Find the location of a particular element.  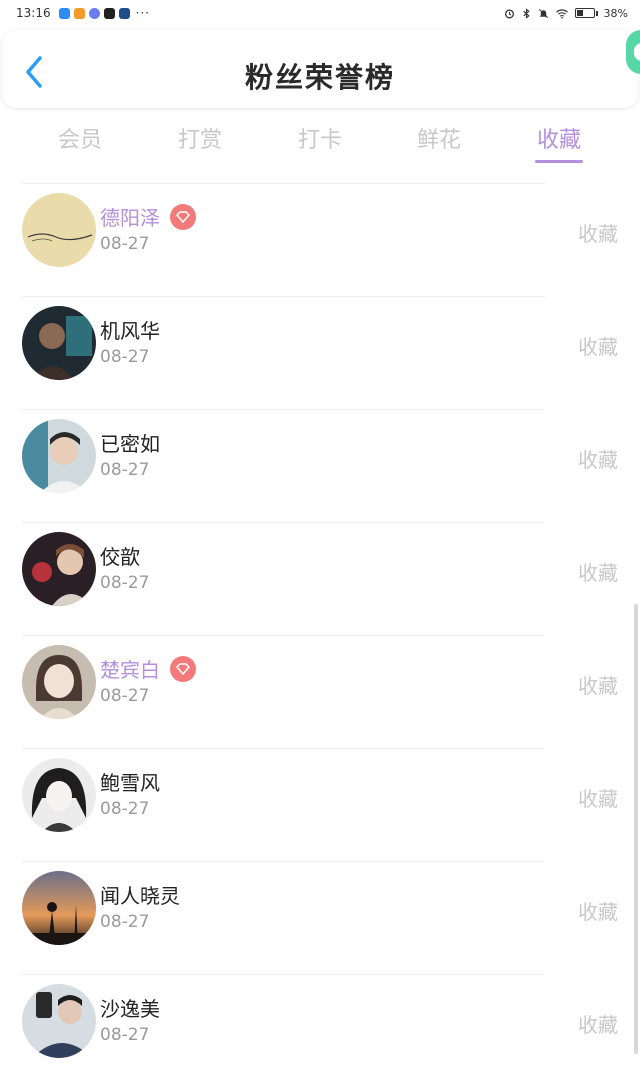

list-item: 德阳泽 08-27 收藏 is located at coordinates (320, 239).